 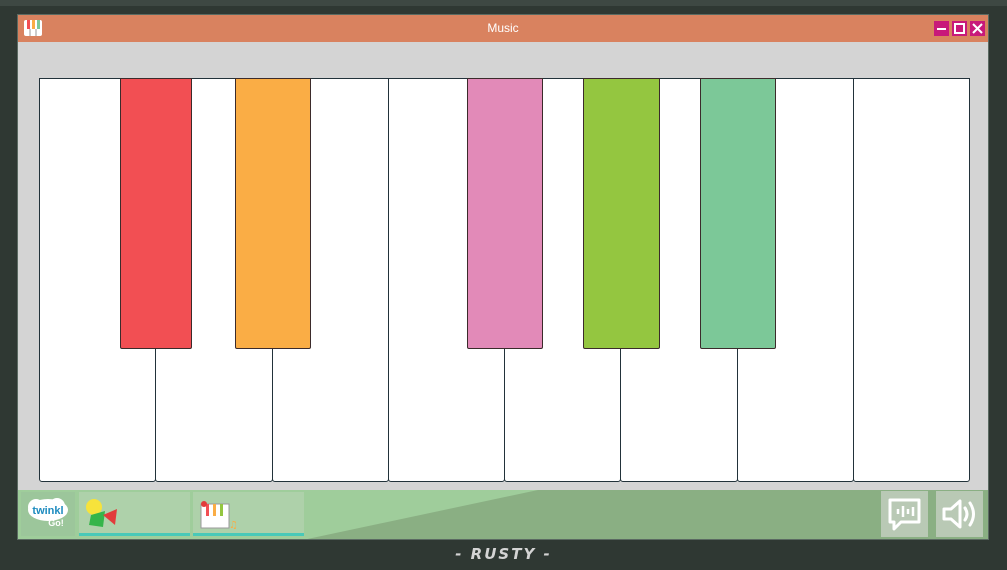 I want to click on svg-text: twinkl, so click(x=47, y=511).